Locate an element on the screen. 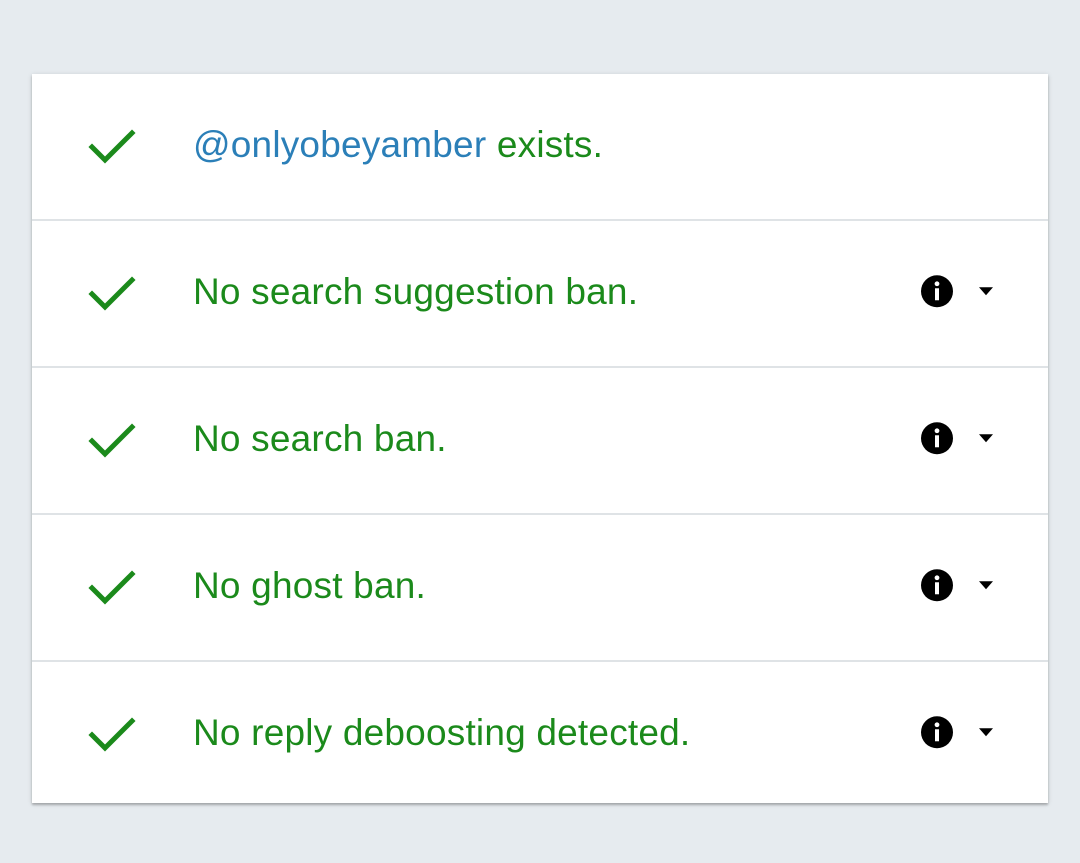  exists-text: exists. is located at coordinates (545, 144).